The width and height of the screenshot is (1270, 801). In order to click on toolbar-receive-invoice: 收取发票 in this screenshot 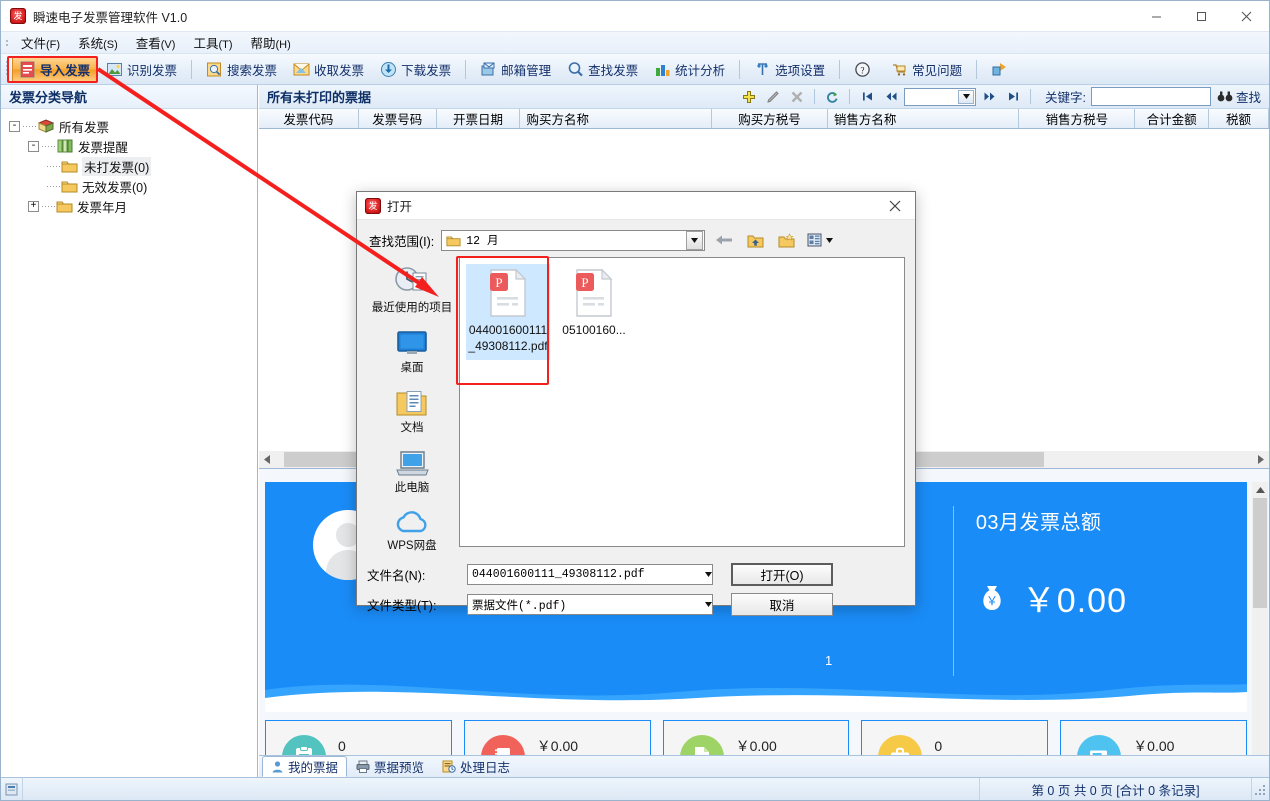, I will do `click(328, 69)`.